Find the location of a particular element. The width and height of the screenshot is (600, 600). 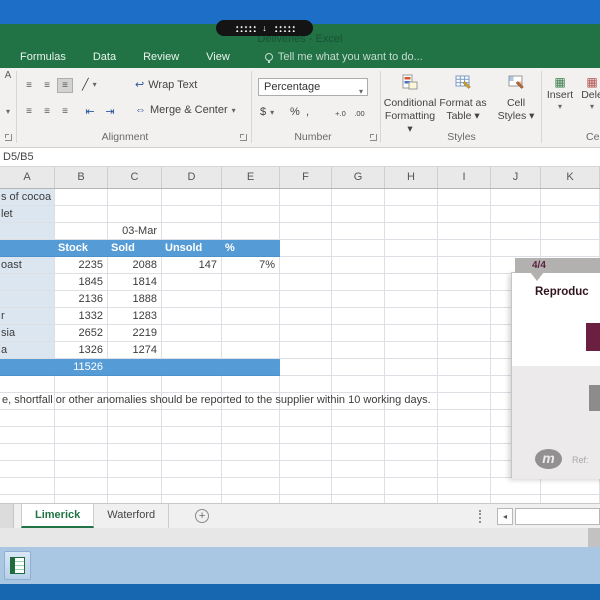

cell-B7: 2136 is located at coordinates (81, 299).